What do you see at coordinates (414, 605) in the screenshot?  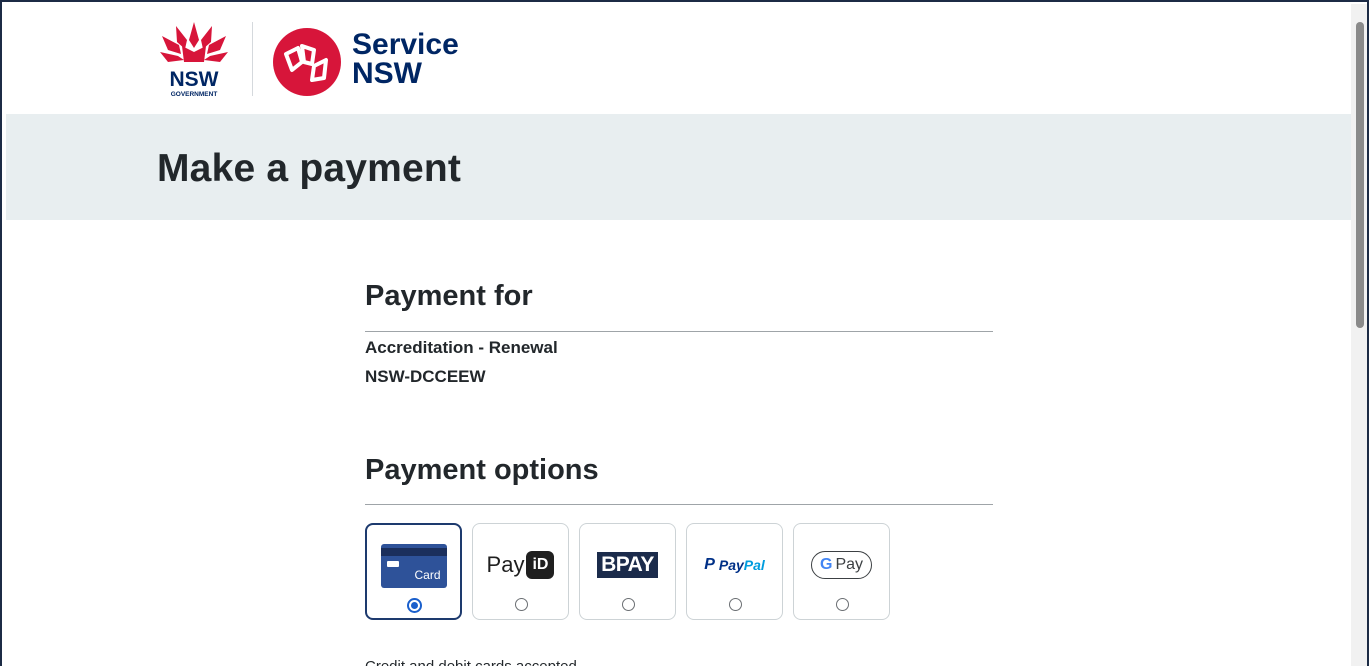 I see `card-radio` at bounding box center [414, 605].